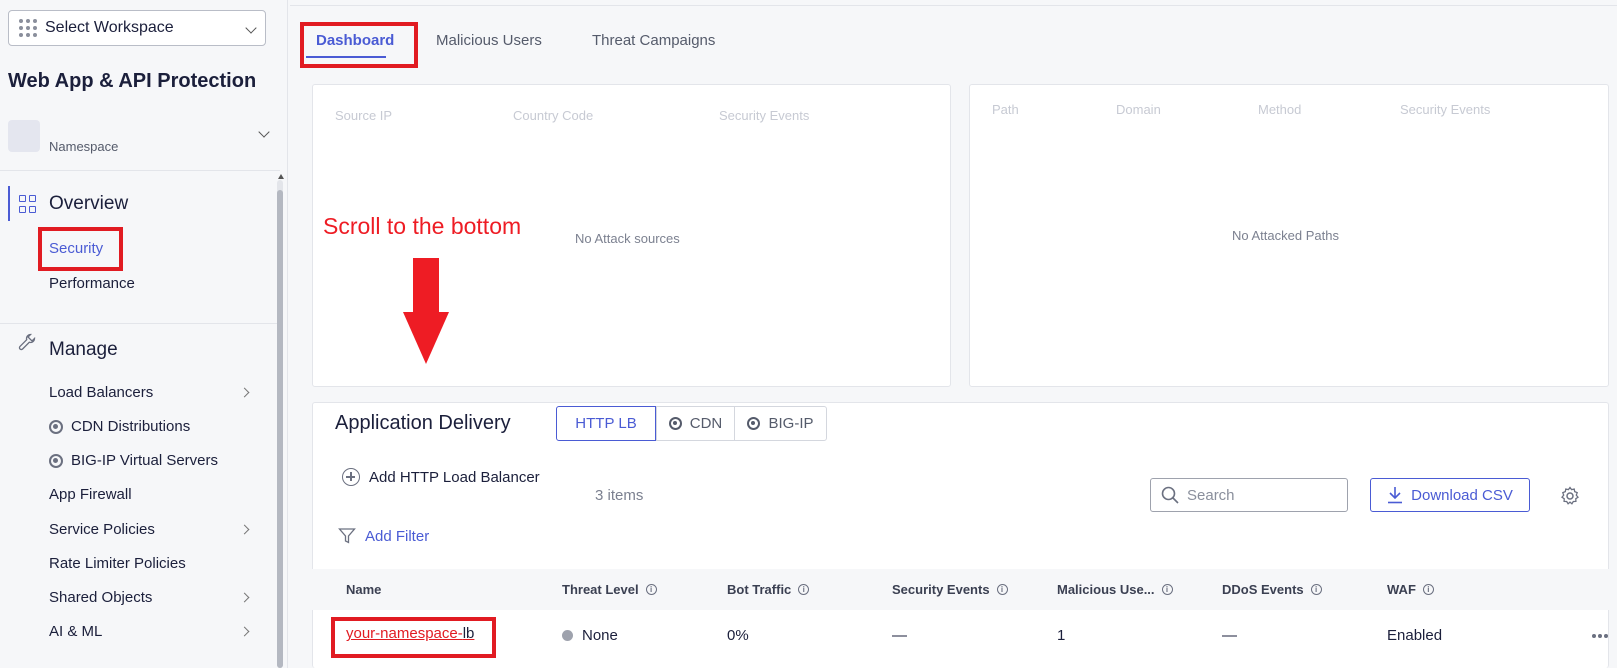  Describe the element at coordinates (1138, 109) in the screenshot. I see `column-header-domain: Domain` at that location.